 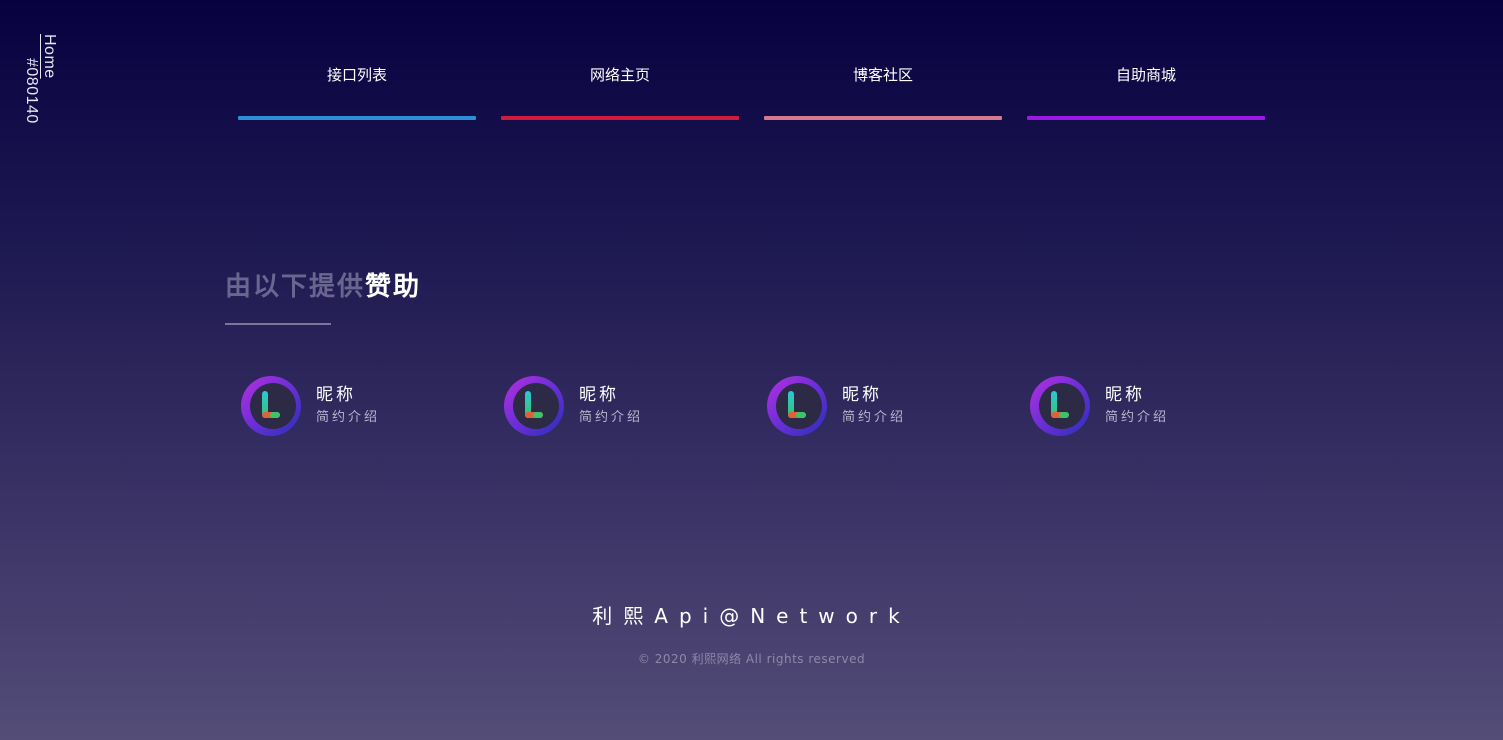 What do you see at coordinates (393, 287) in the screenshot?
I see `sponsor-heading-strong: 赞助` at bounding box center [393, 287].